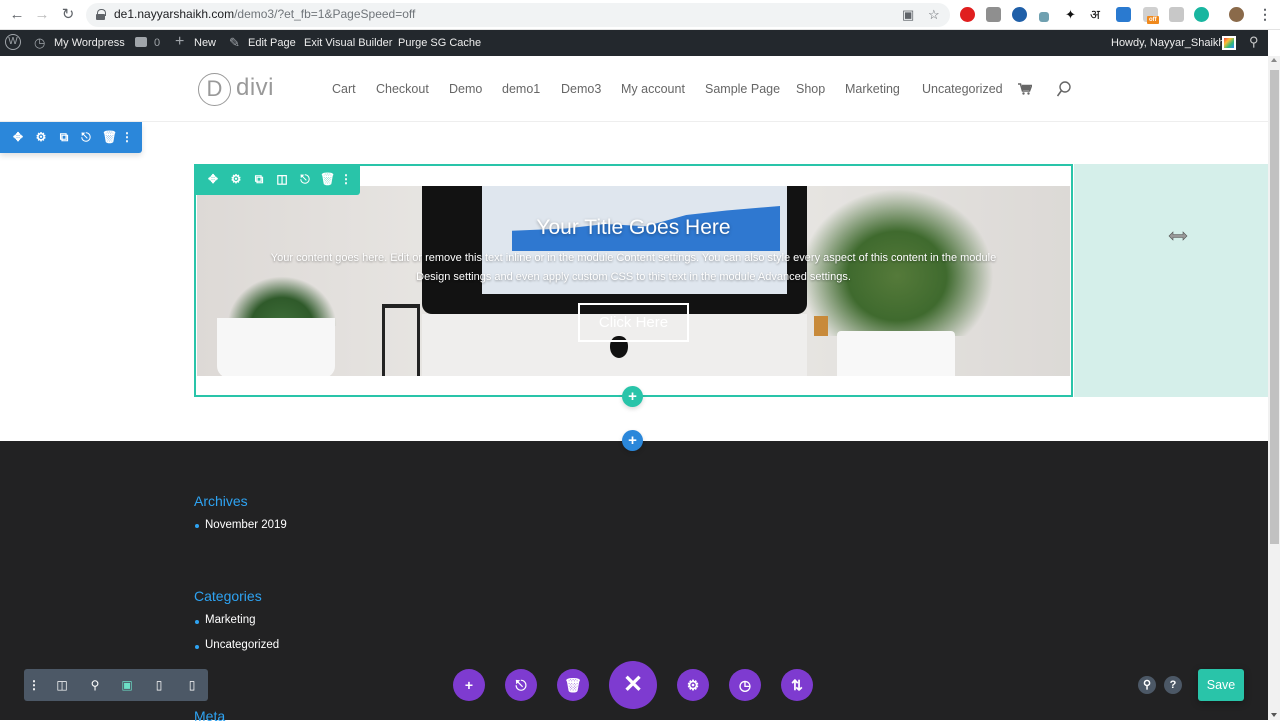 This screenshot has width=1280, height=724. Describe the element at coordinates (40, 42) in the screenshot. I see `dashboard-icon: ◷` at that location.